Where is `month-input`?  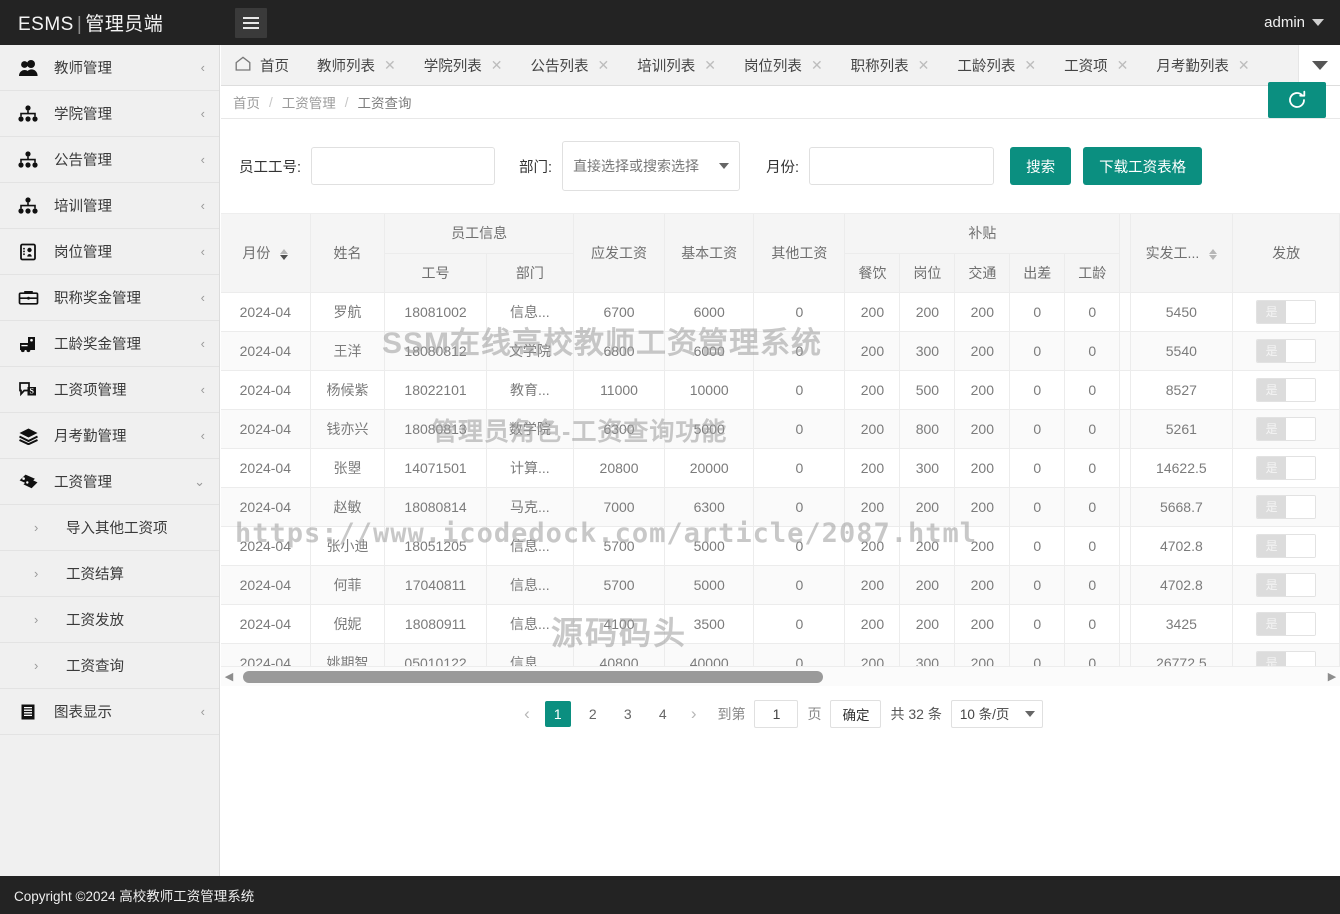 month-input is located at coordinates (902, 166).